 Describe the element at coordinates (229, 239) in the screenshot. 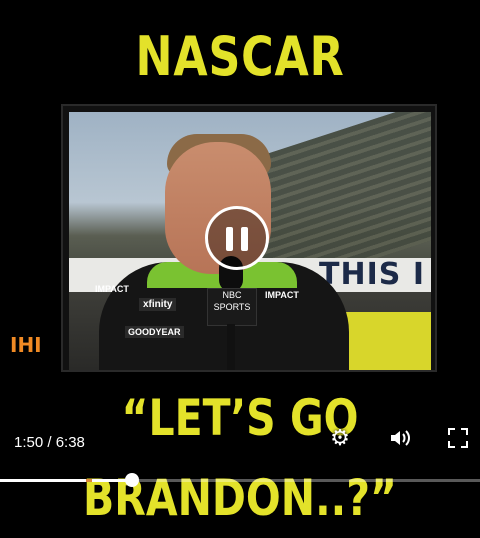

I see `pause-icon` at that location.